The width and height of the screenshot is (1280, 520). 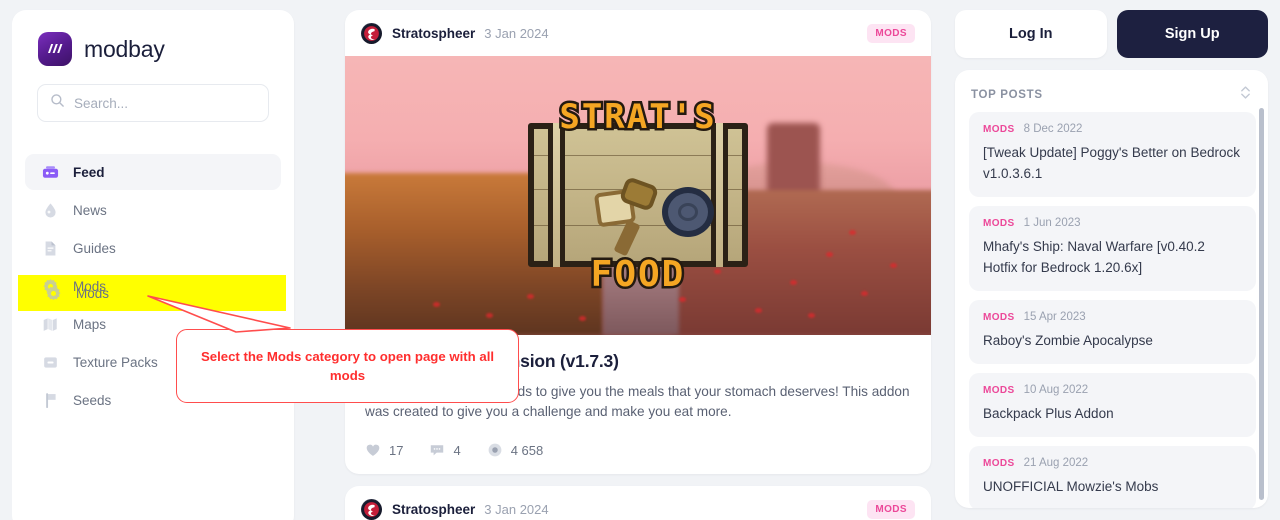 What do you see at coordinates (1031, 34) in the screenshot?
I see `login-button: Log In` at bounding box center [1031, 34].